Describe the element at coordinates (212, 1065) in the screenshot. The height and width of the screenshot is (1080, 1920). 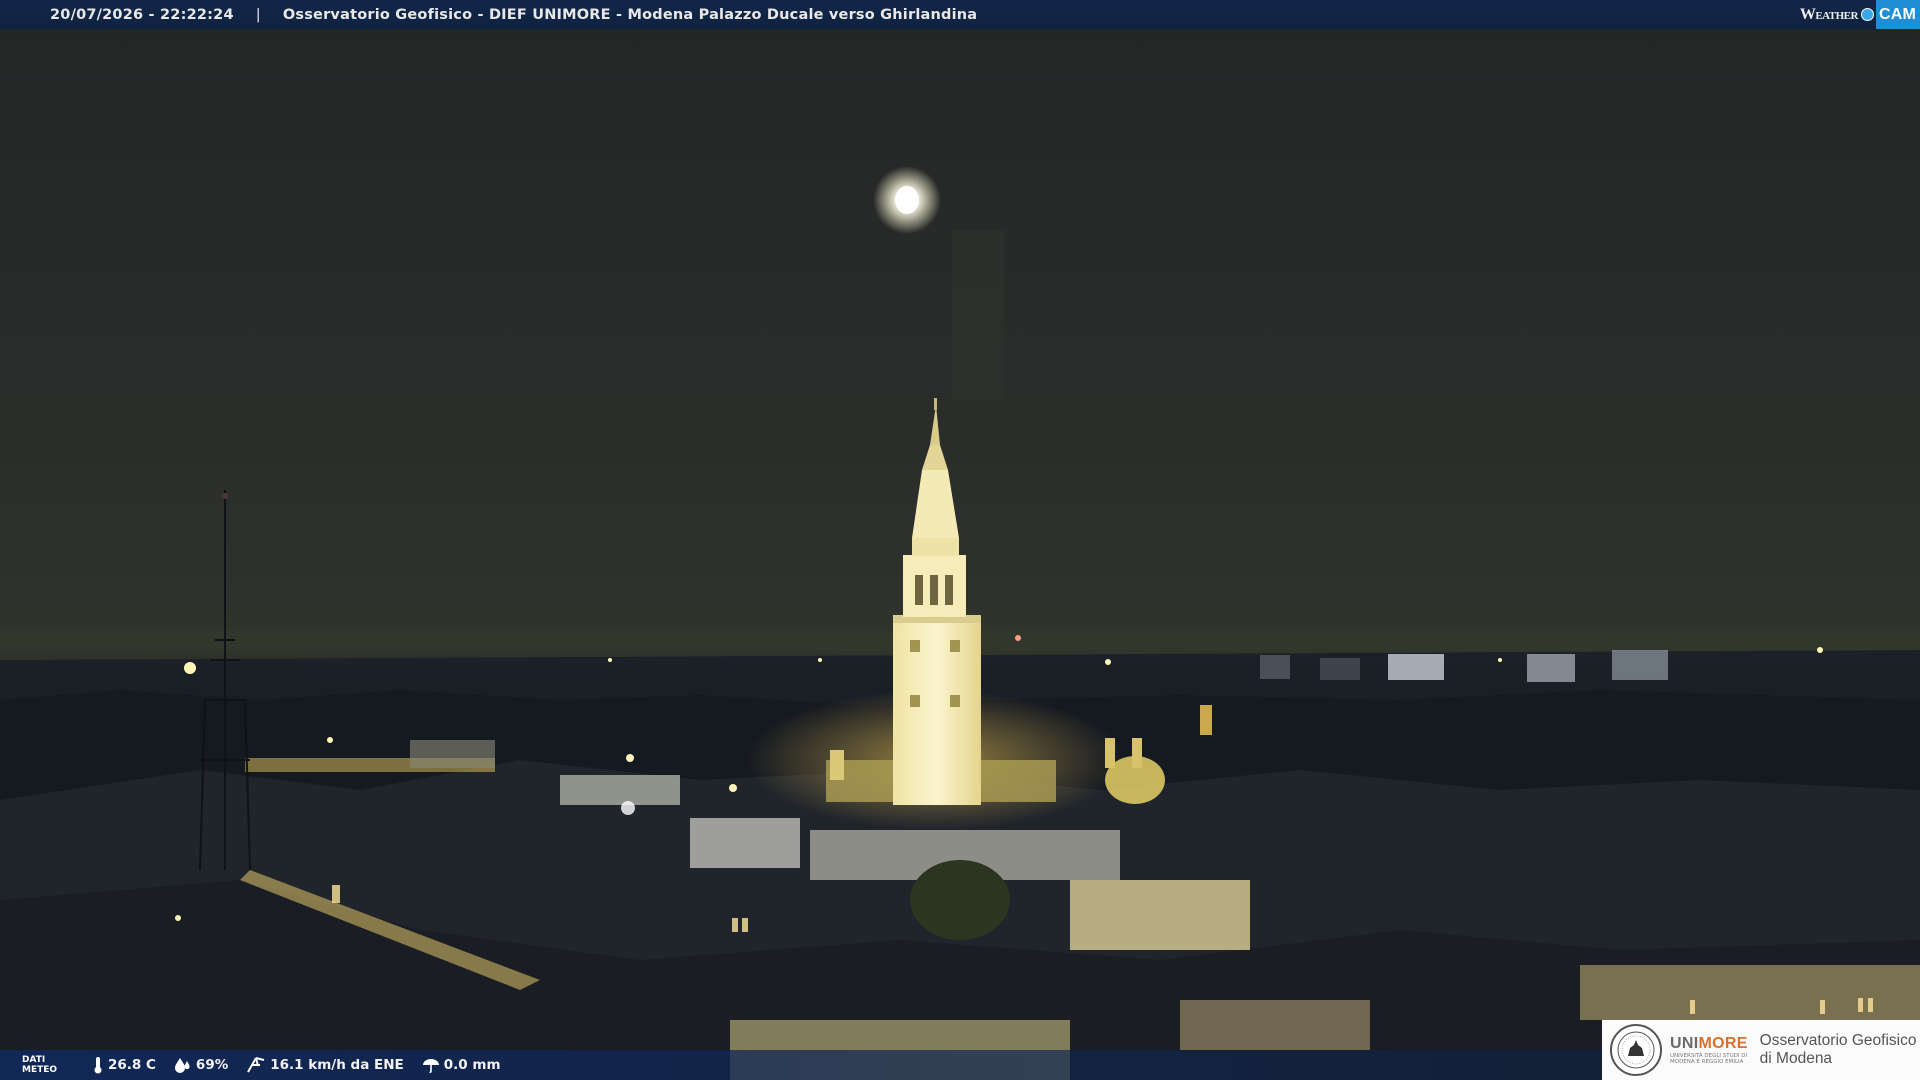
I see `humidity-value: 69%` at that location.